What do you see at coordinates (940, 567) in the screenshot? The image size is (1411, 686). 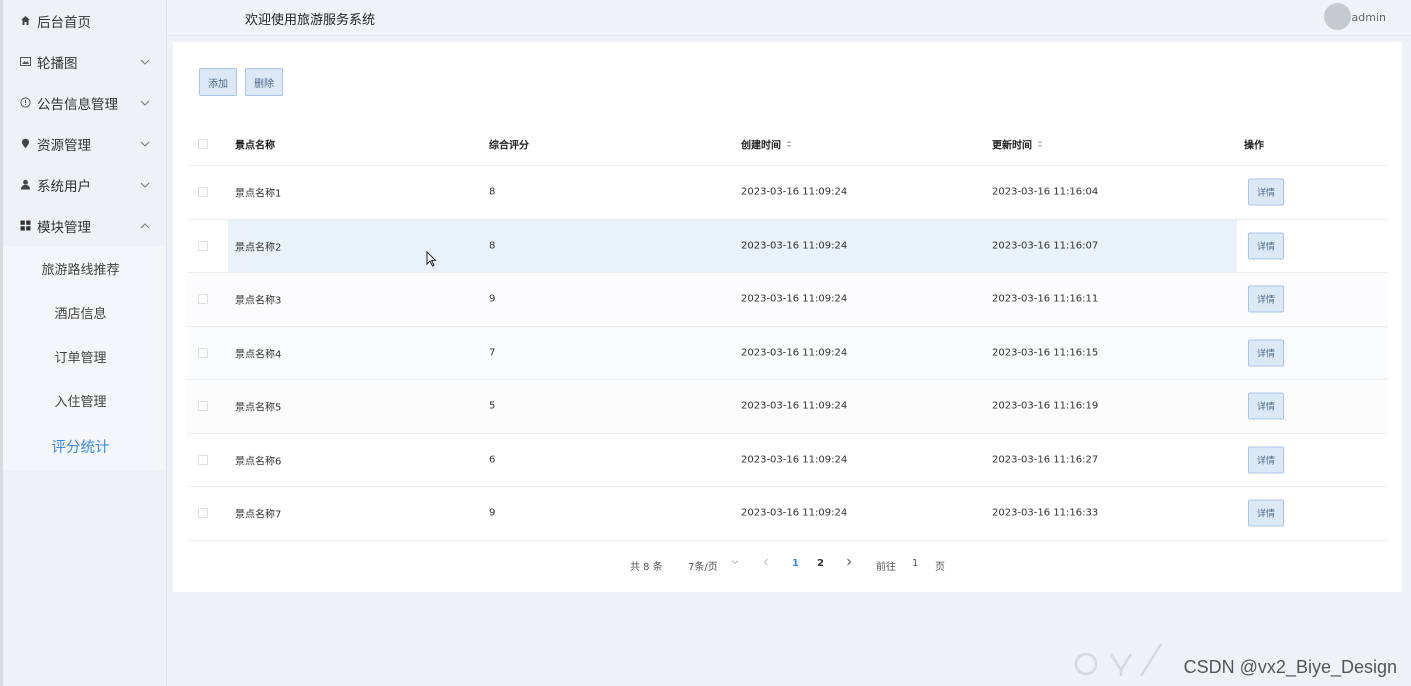 I see `goto-suffix: 页` at bounding box center [940, 567].